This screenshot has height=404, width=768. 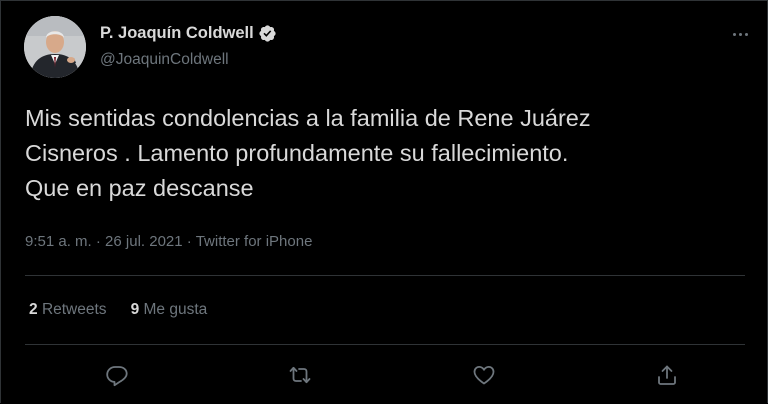 I want to click on tweet-stats: 2 Retweets 9 Me gusta, so click(x=130, y=310).